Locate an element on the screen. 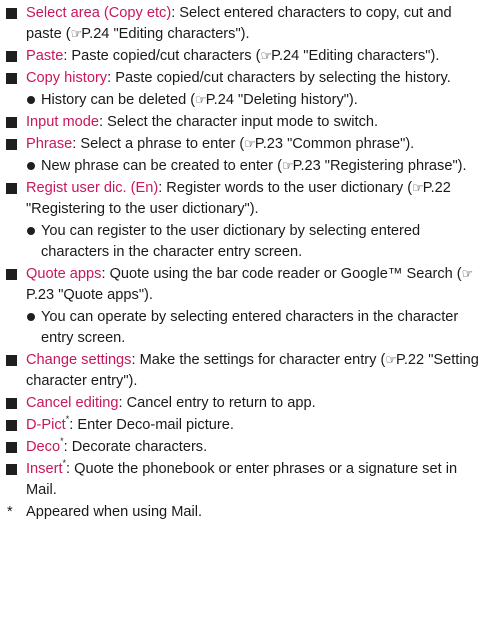  footnote-text: Appeared when using Mail. is located at coordinates (114, 512).